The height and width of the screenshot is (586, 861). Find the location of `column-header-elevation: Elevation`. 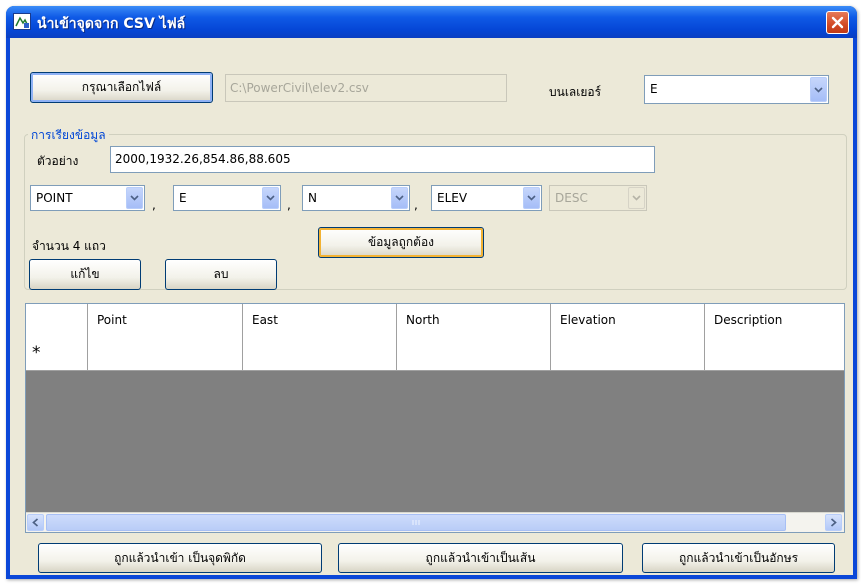

column-header-elevation: Elevation is located at coordinates (628, 320).